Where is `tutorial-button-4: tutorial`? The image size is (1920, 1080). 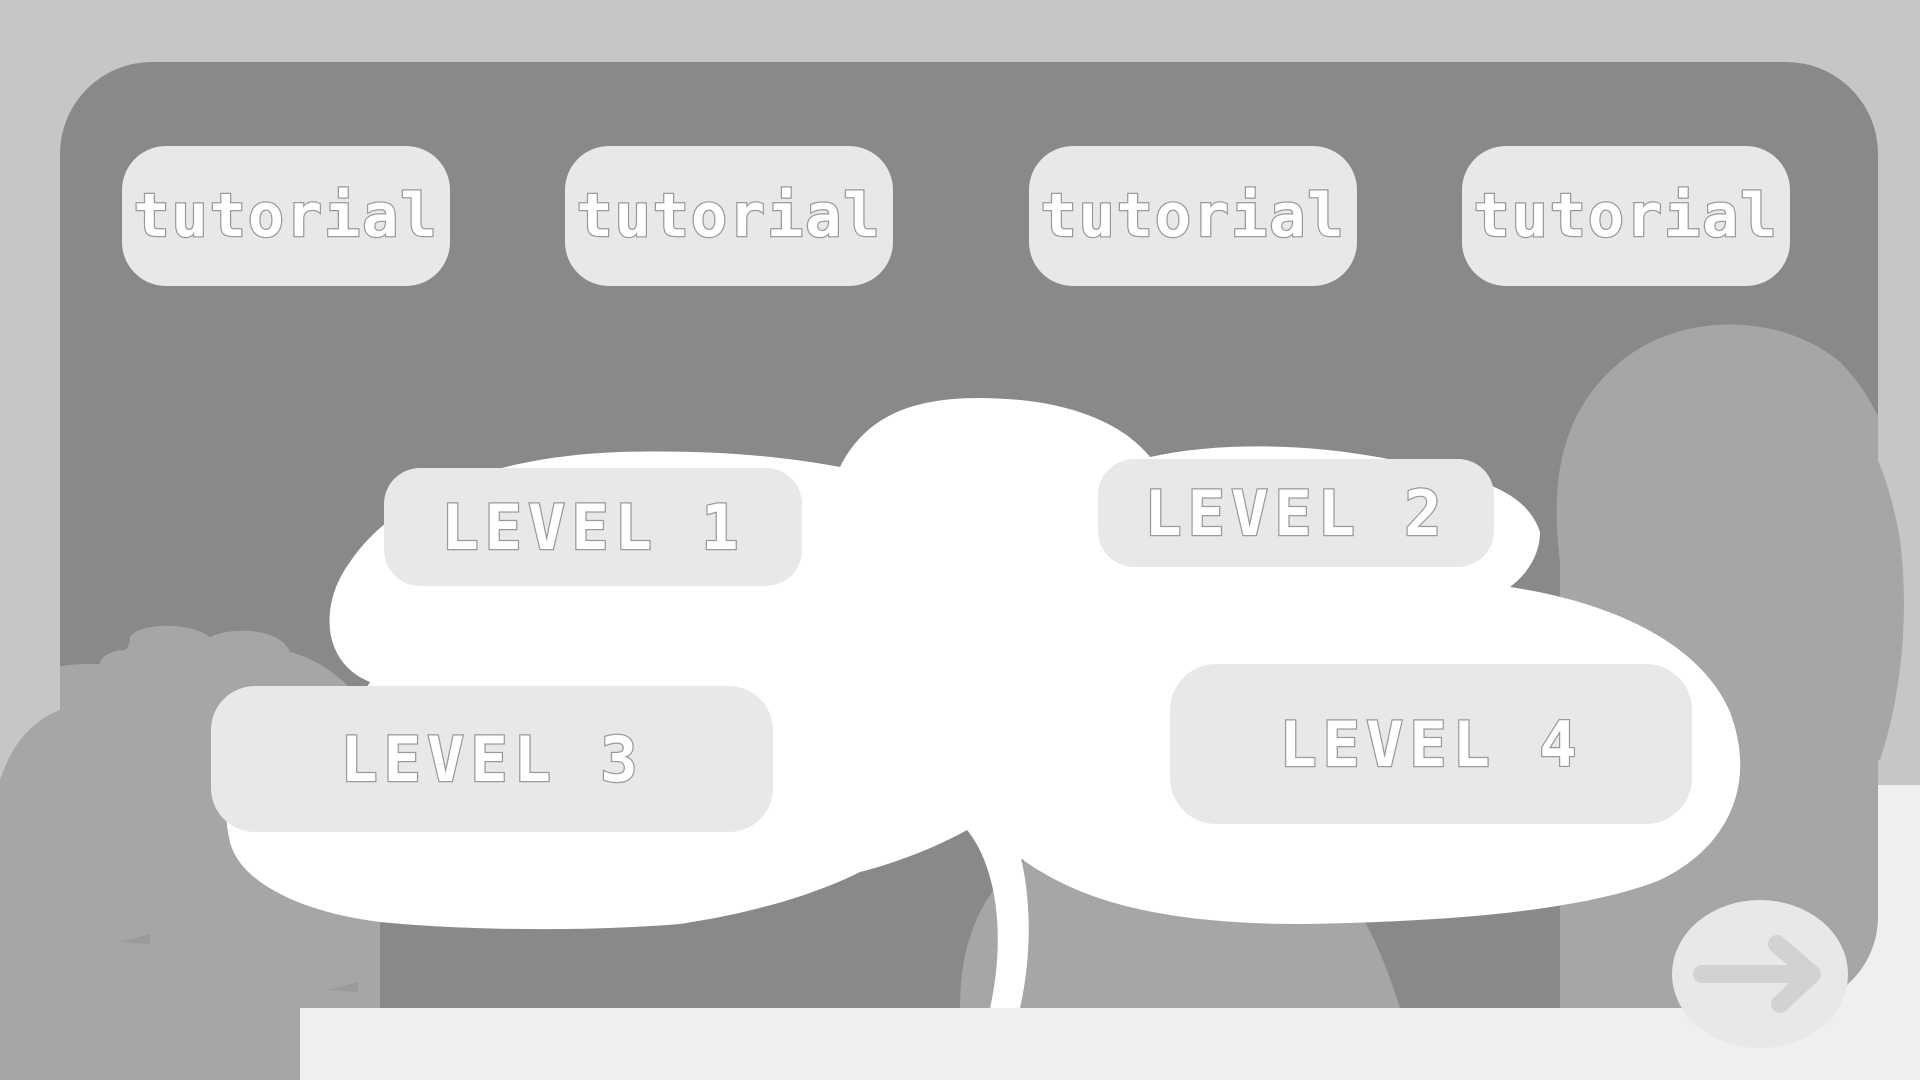
tutorial-button-4: tutorial is located at coordinates (1626, 216).